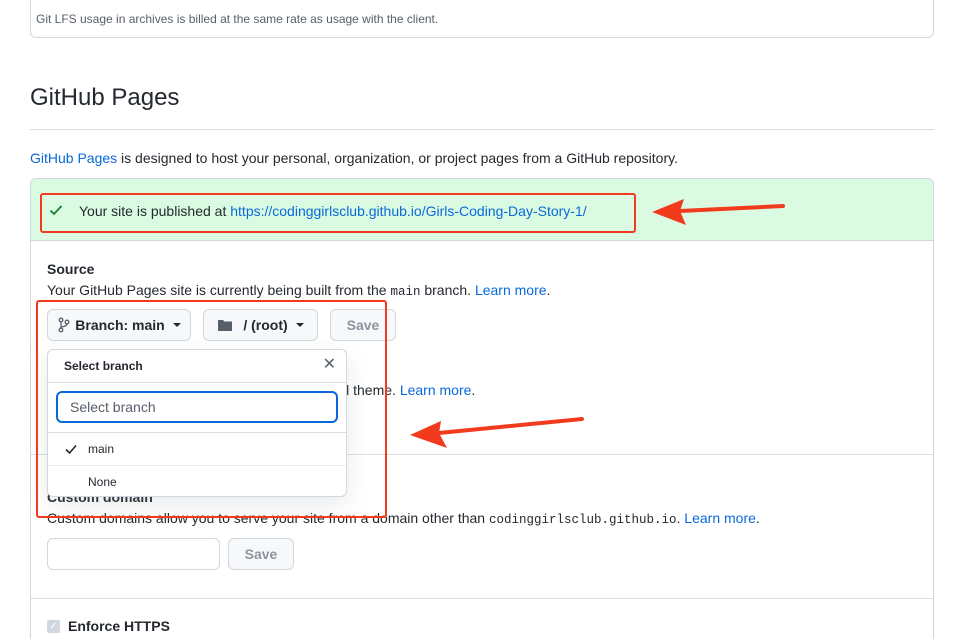 The image size is (974, 639). I want to click on github-pages-link: GitHub Pages, so click(73, 158).